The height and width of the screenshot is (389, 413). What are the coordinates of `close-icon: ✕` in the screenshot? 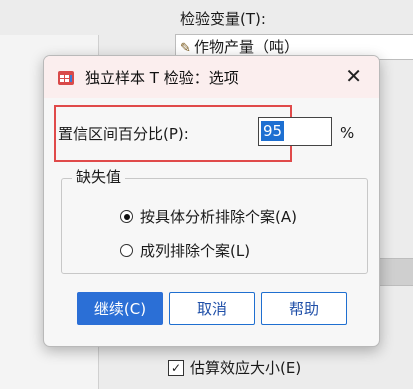 It's located at (353, 76).